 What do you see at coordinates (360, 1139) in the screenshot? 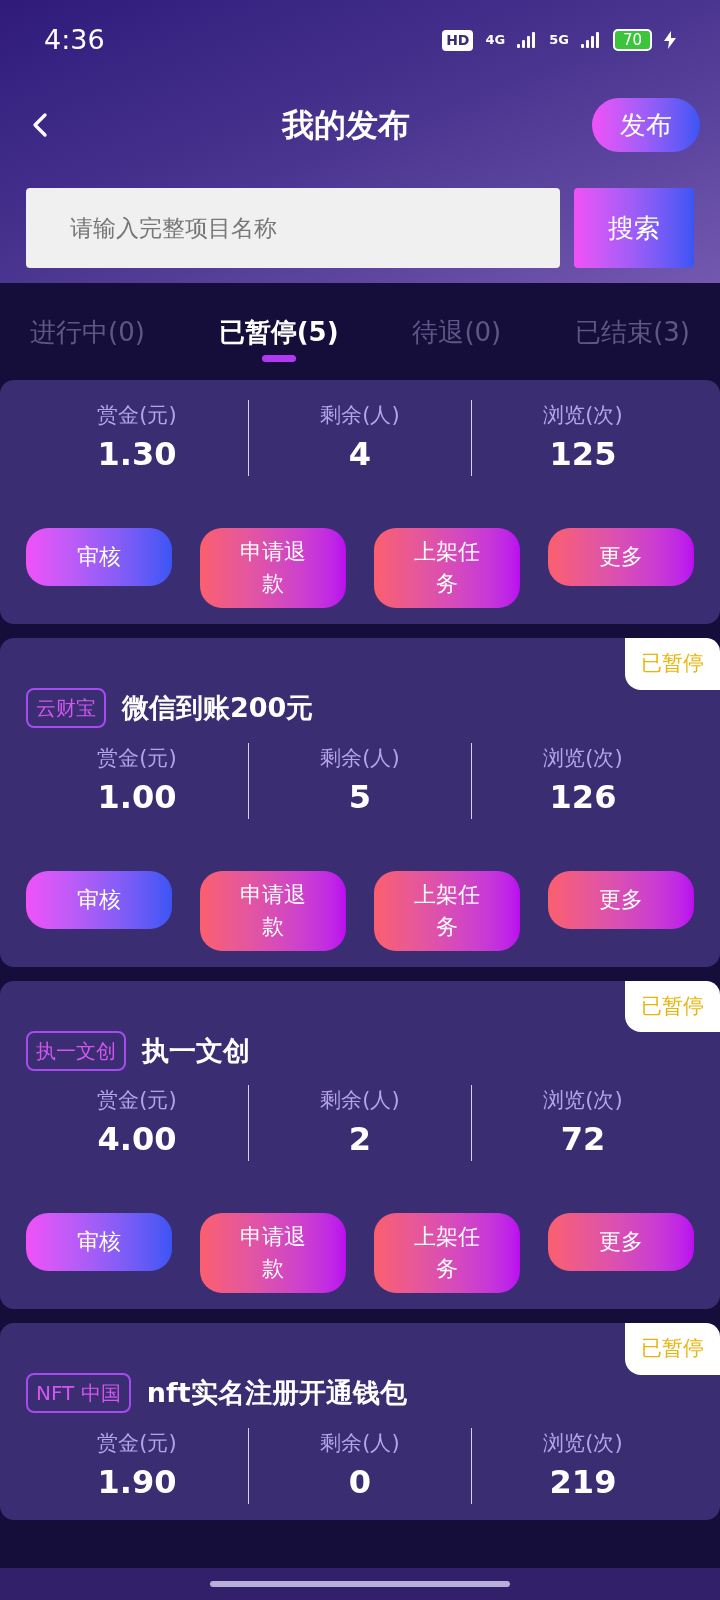
I see `stat-value: 2` at bounding box center [360, 1139].